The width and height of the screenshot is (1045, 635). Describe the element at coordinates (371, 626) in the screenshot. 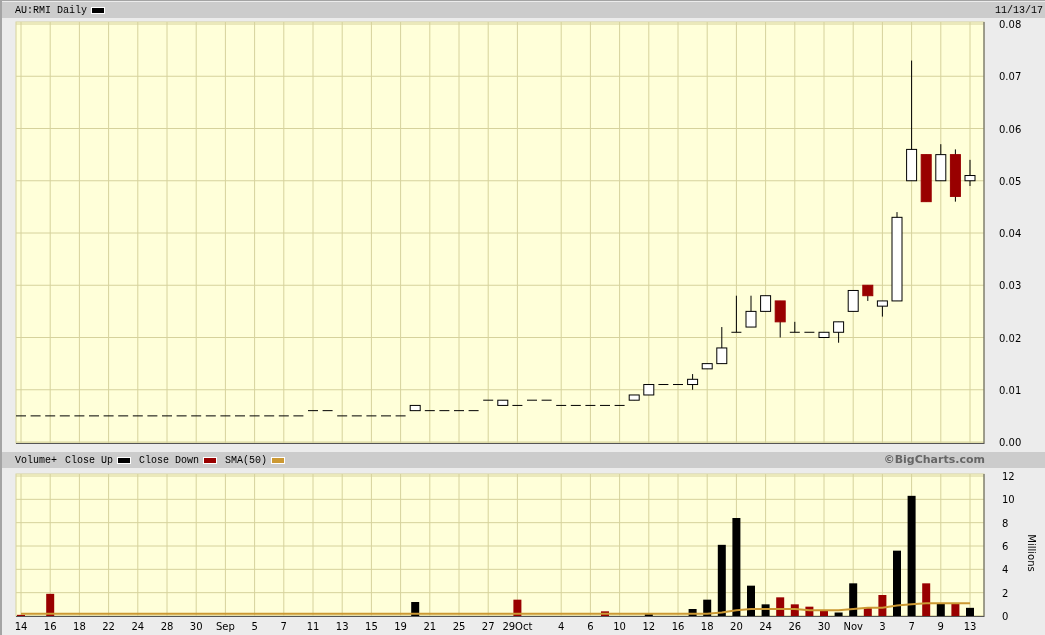

I see `axis-label: 15` at that location.